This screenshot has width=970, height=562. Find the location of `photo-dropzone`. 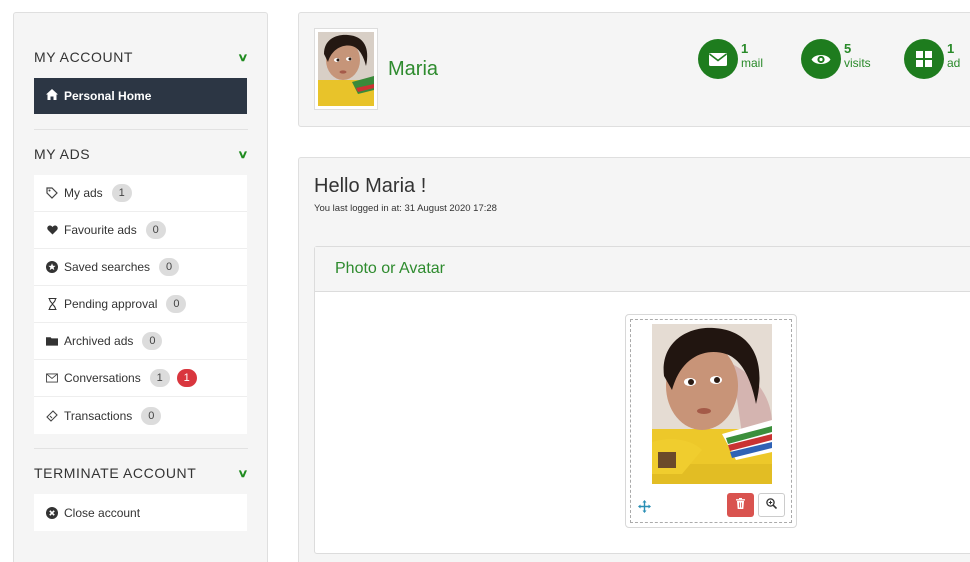

photo-dropzone is located at coordinates (711, 421).